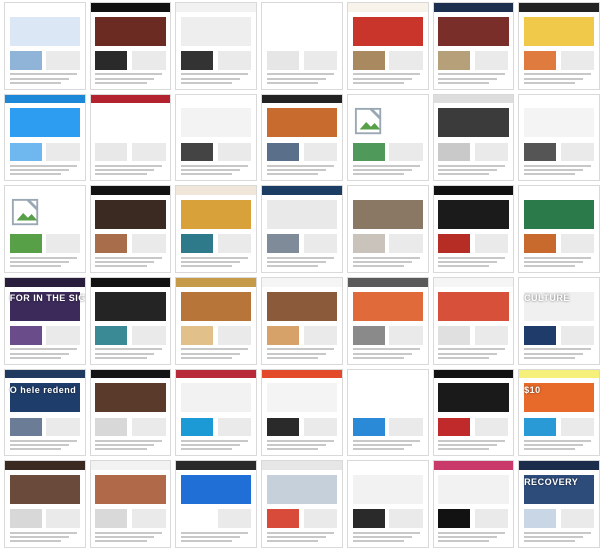  I want to click on tile-r4c7: CULTURE, so click(559, 320).